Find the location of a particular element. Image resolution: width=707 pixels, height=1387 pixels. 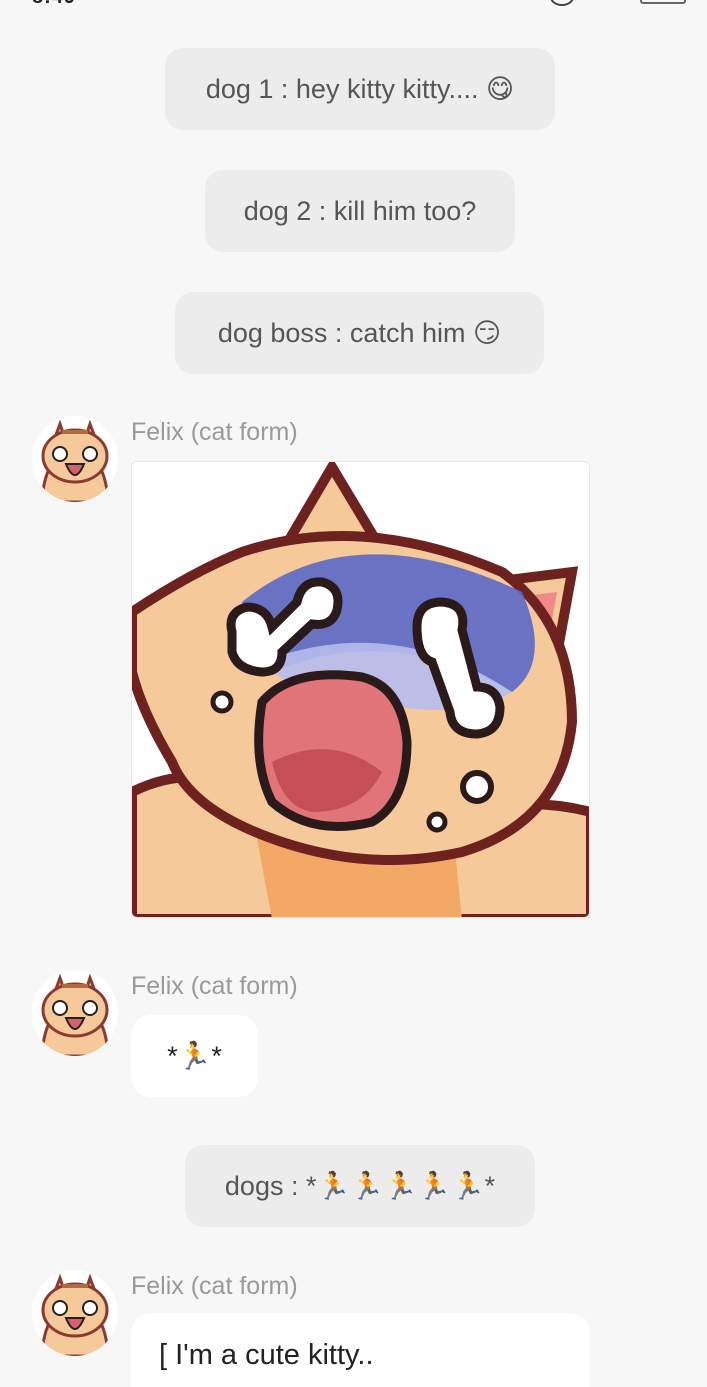

narration-suffix: * is located at coordinates (490, 1185).